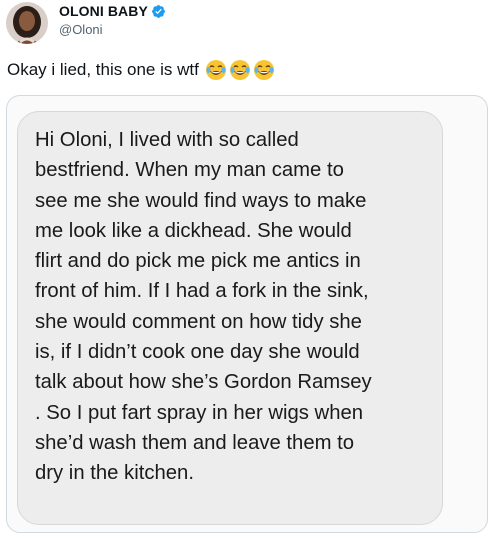 This screenshot has height=539, width=488. I want to click on tweet-header: OLONI BABY @Oloni, so click(244, 24).